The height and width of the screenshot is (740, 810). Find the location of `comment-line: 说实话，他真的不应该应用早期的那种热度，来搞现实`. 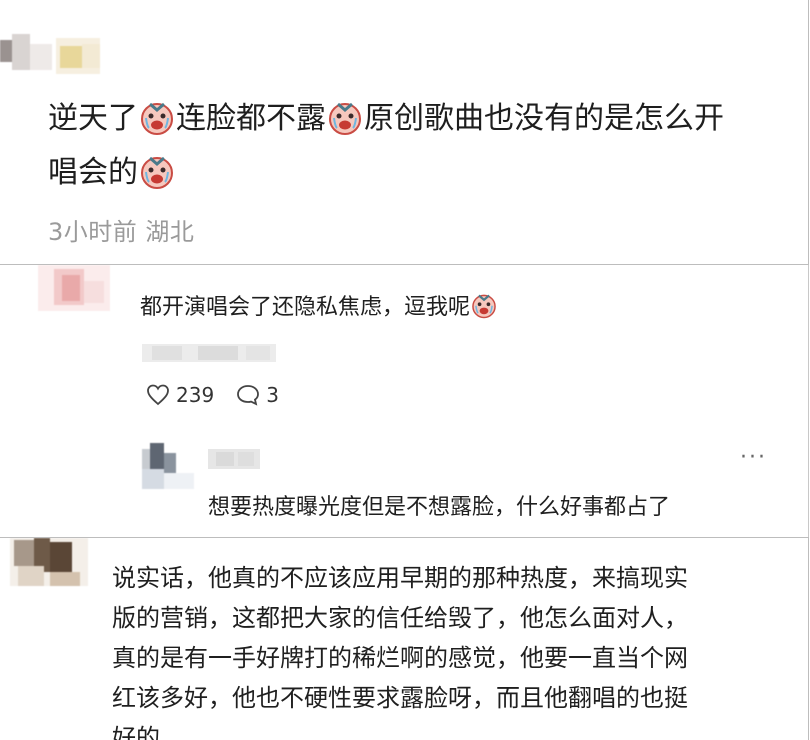

comment-line: 说实话，他真的不应该应用早期的那种热度，来搞现实 is located at coordinates (400, 578).